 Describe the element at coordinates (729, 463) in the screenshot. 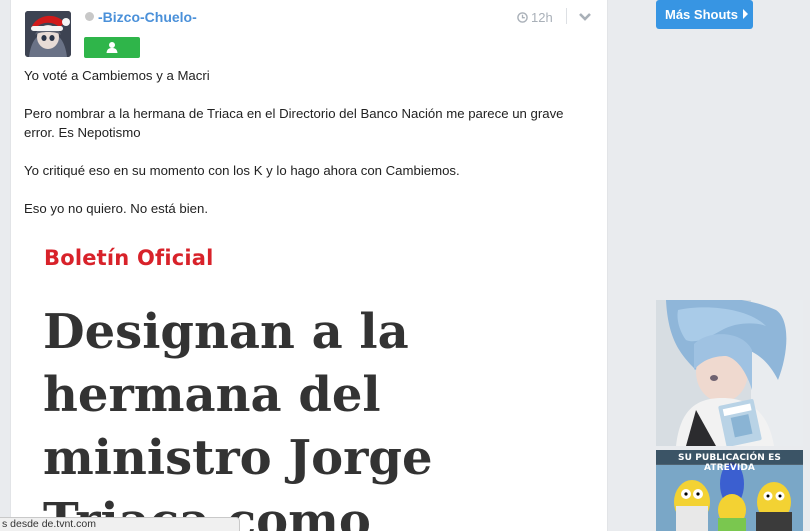

I see `meme-caption: SU PUBLICACIÓN ES ATREVIDA` at that location.